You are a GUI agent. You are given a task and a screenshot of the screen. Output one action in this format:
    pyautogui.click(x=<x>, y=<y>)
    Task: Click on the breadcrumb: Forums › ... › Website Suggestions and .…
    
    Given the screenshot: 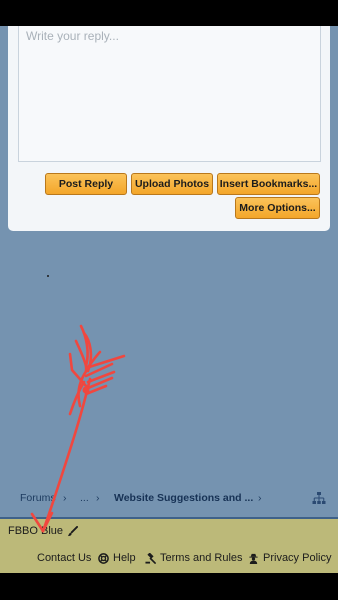 What is the action you would take?
    pyautogui.click(x=169, y=499)
    